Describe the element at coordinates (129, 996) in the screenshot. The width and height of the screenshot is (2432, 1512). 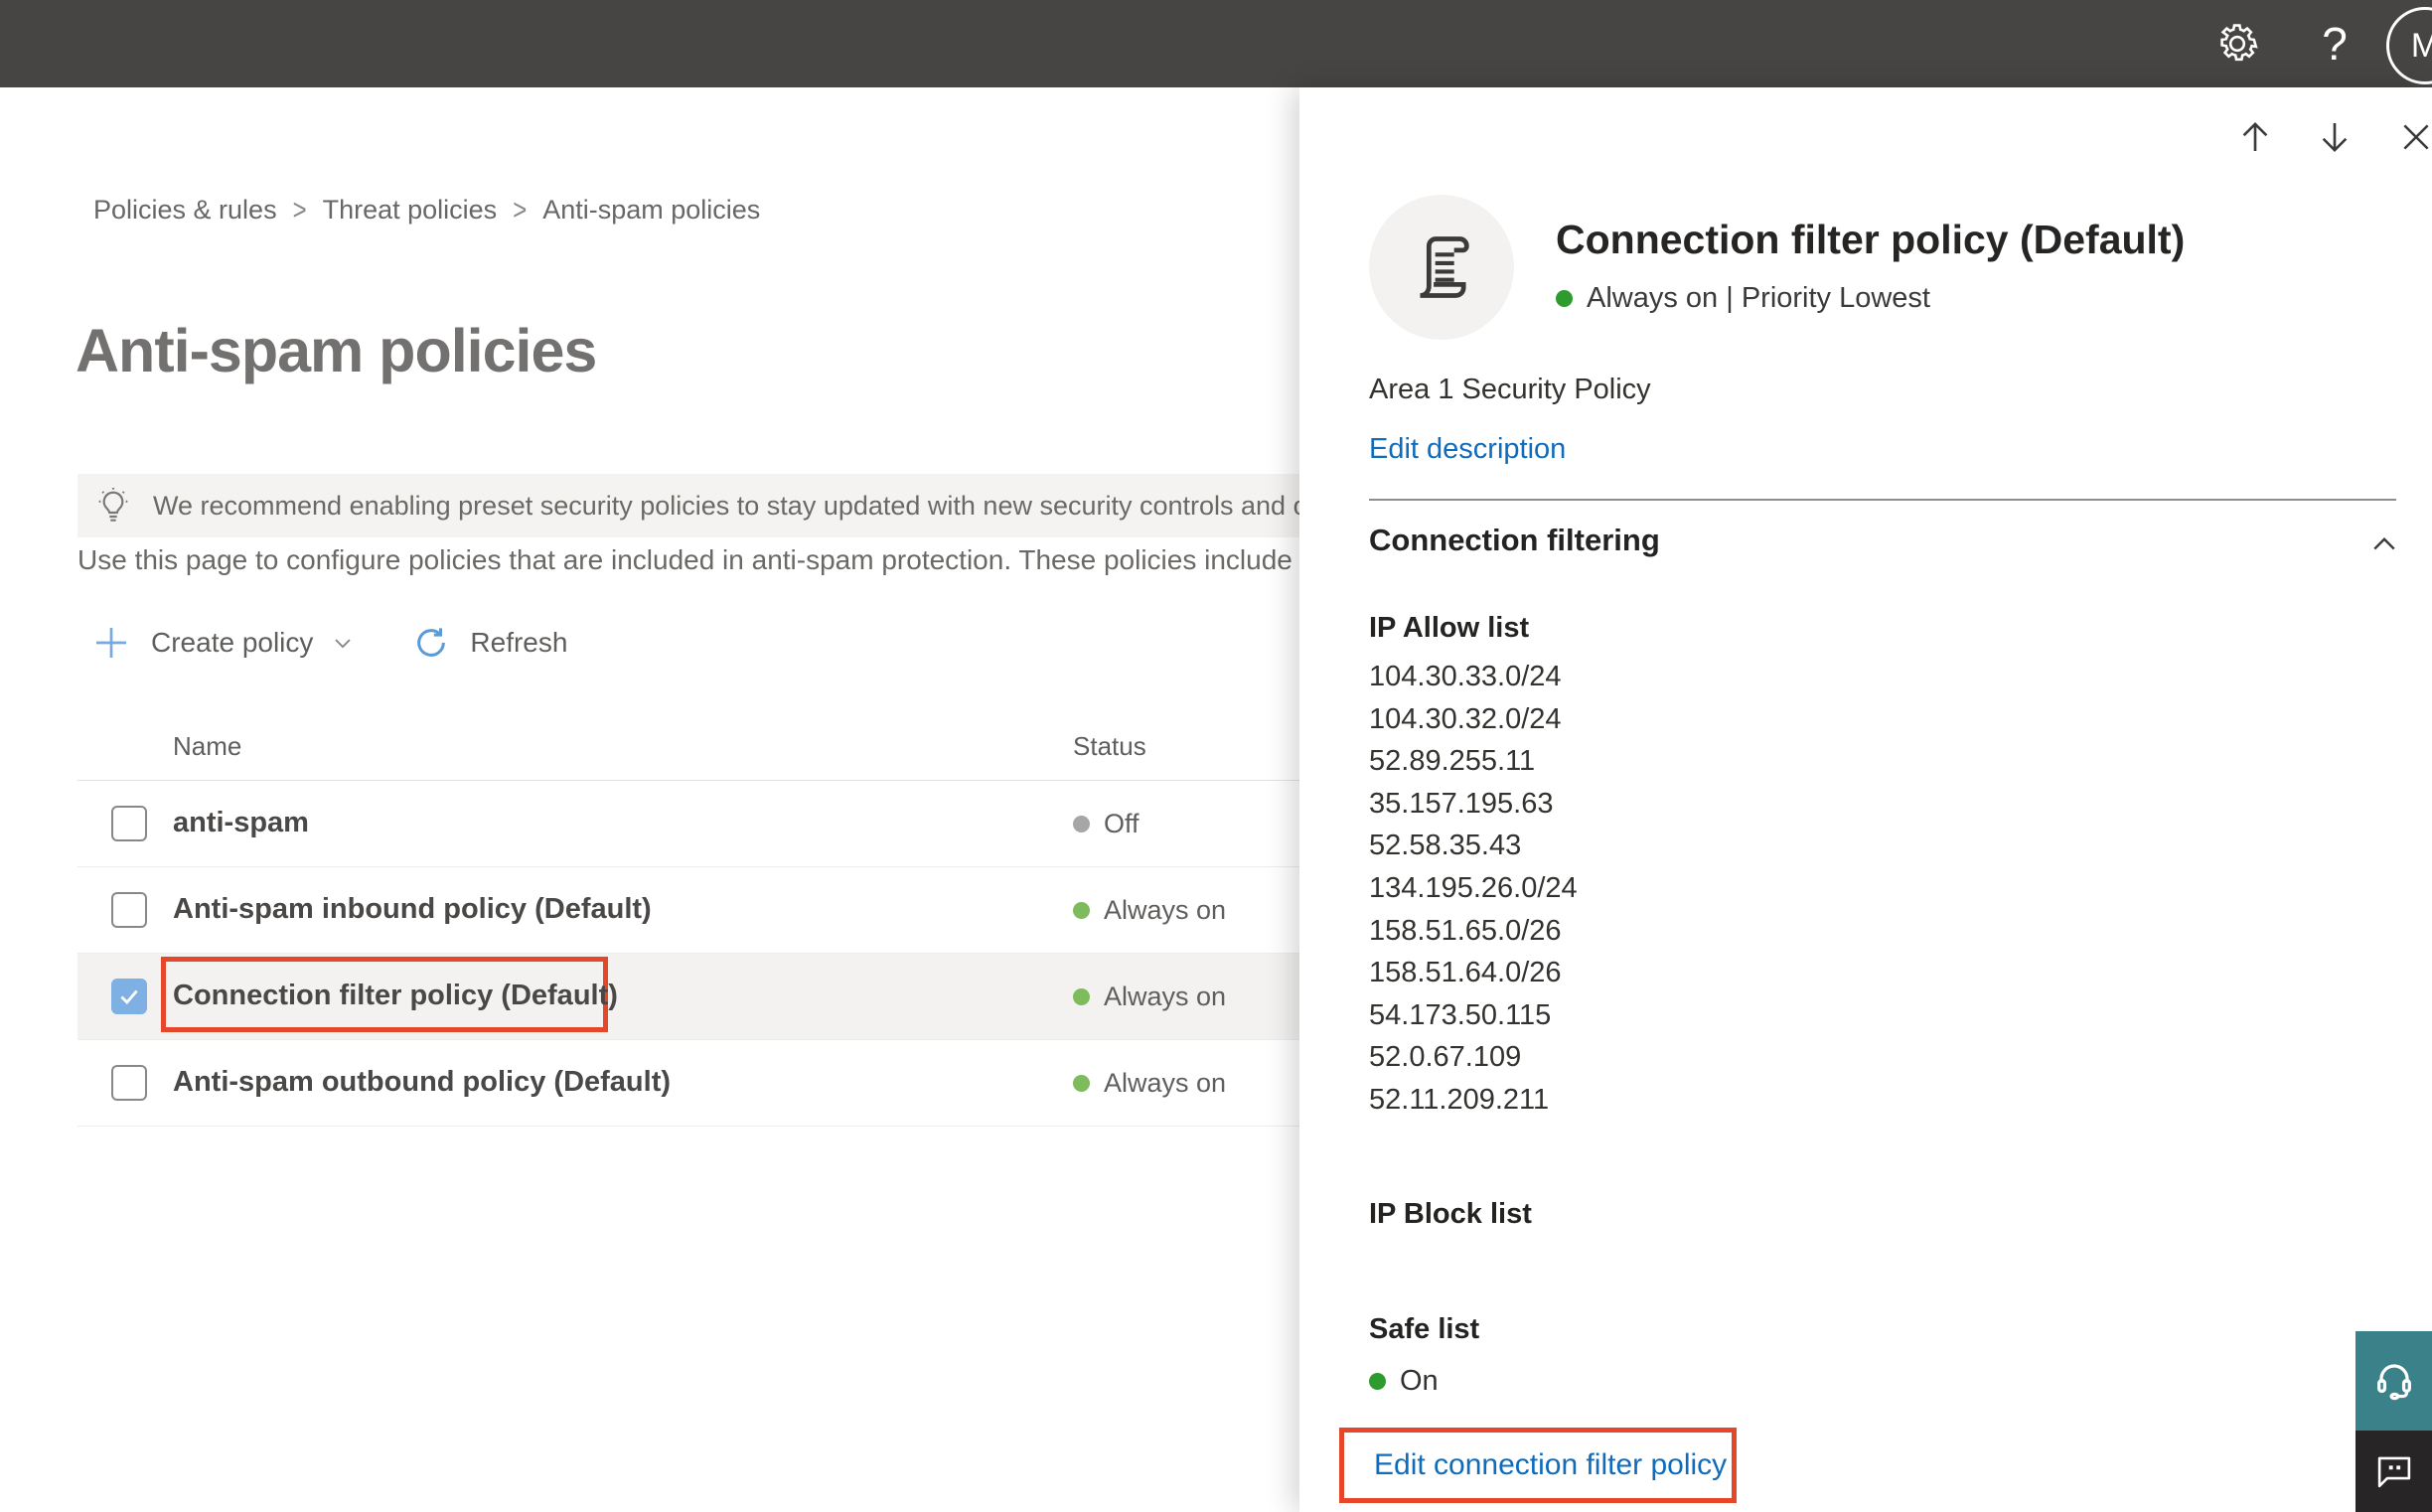
I see `row-checkbox-checked` at that location.